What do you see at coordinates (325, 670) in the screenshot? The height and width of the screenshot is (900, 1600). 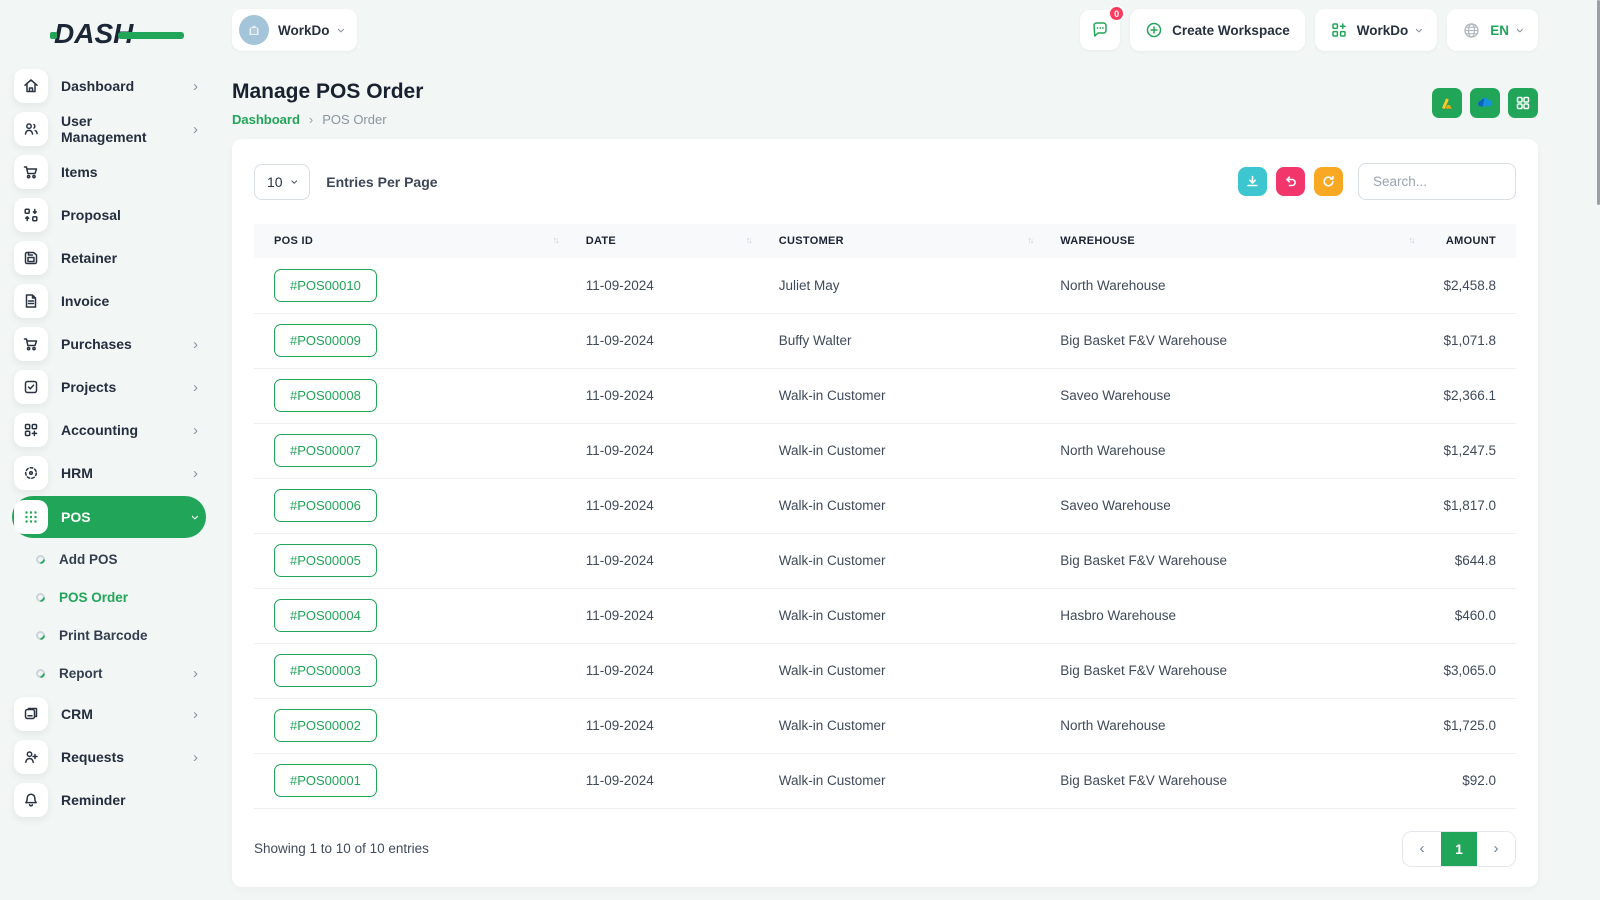 I see `pos-id-badge: #POS00003` at bounding box center [325, 670].